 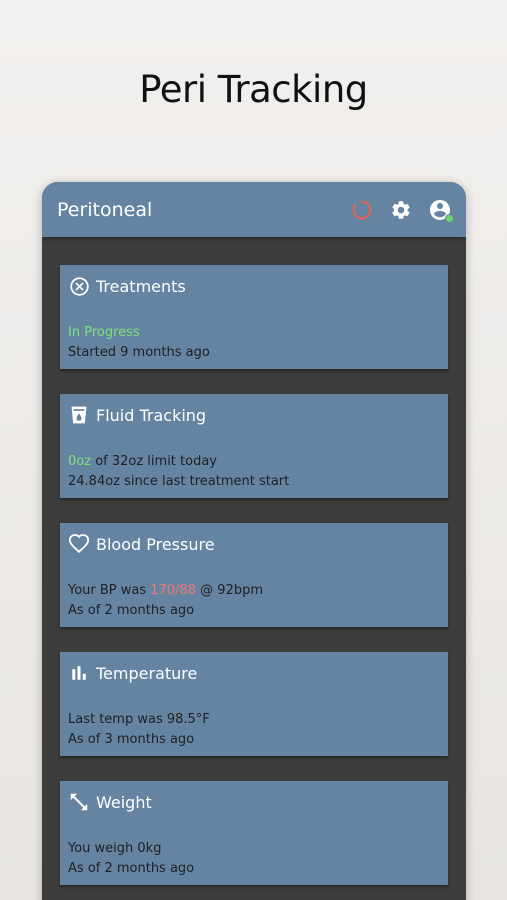 I want to click on account-circle-icon, so click(x=441, y=210).